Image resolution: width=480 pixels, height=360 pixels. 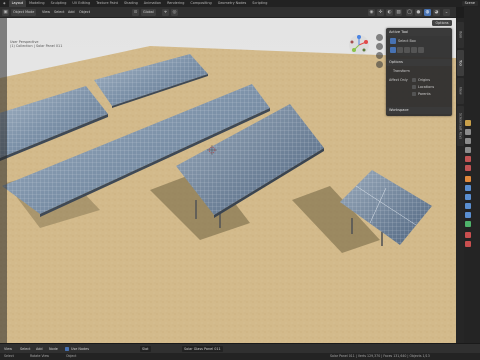 What do you see at coordinates (468, 150) in the screenshot?
I see `view-layer-icon` at bounding box center [468, 150].